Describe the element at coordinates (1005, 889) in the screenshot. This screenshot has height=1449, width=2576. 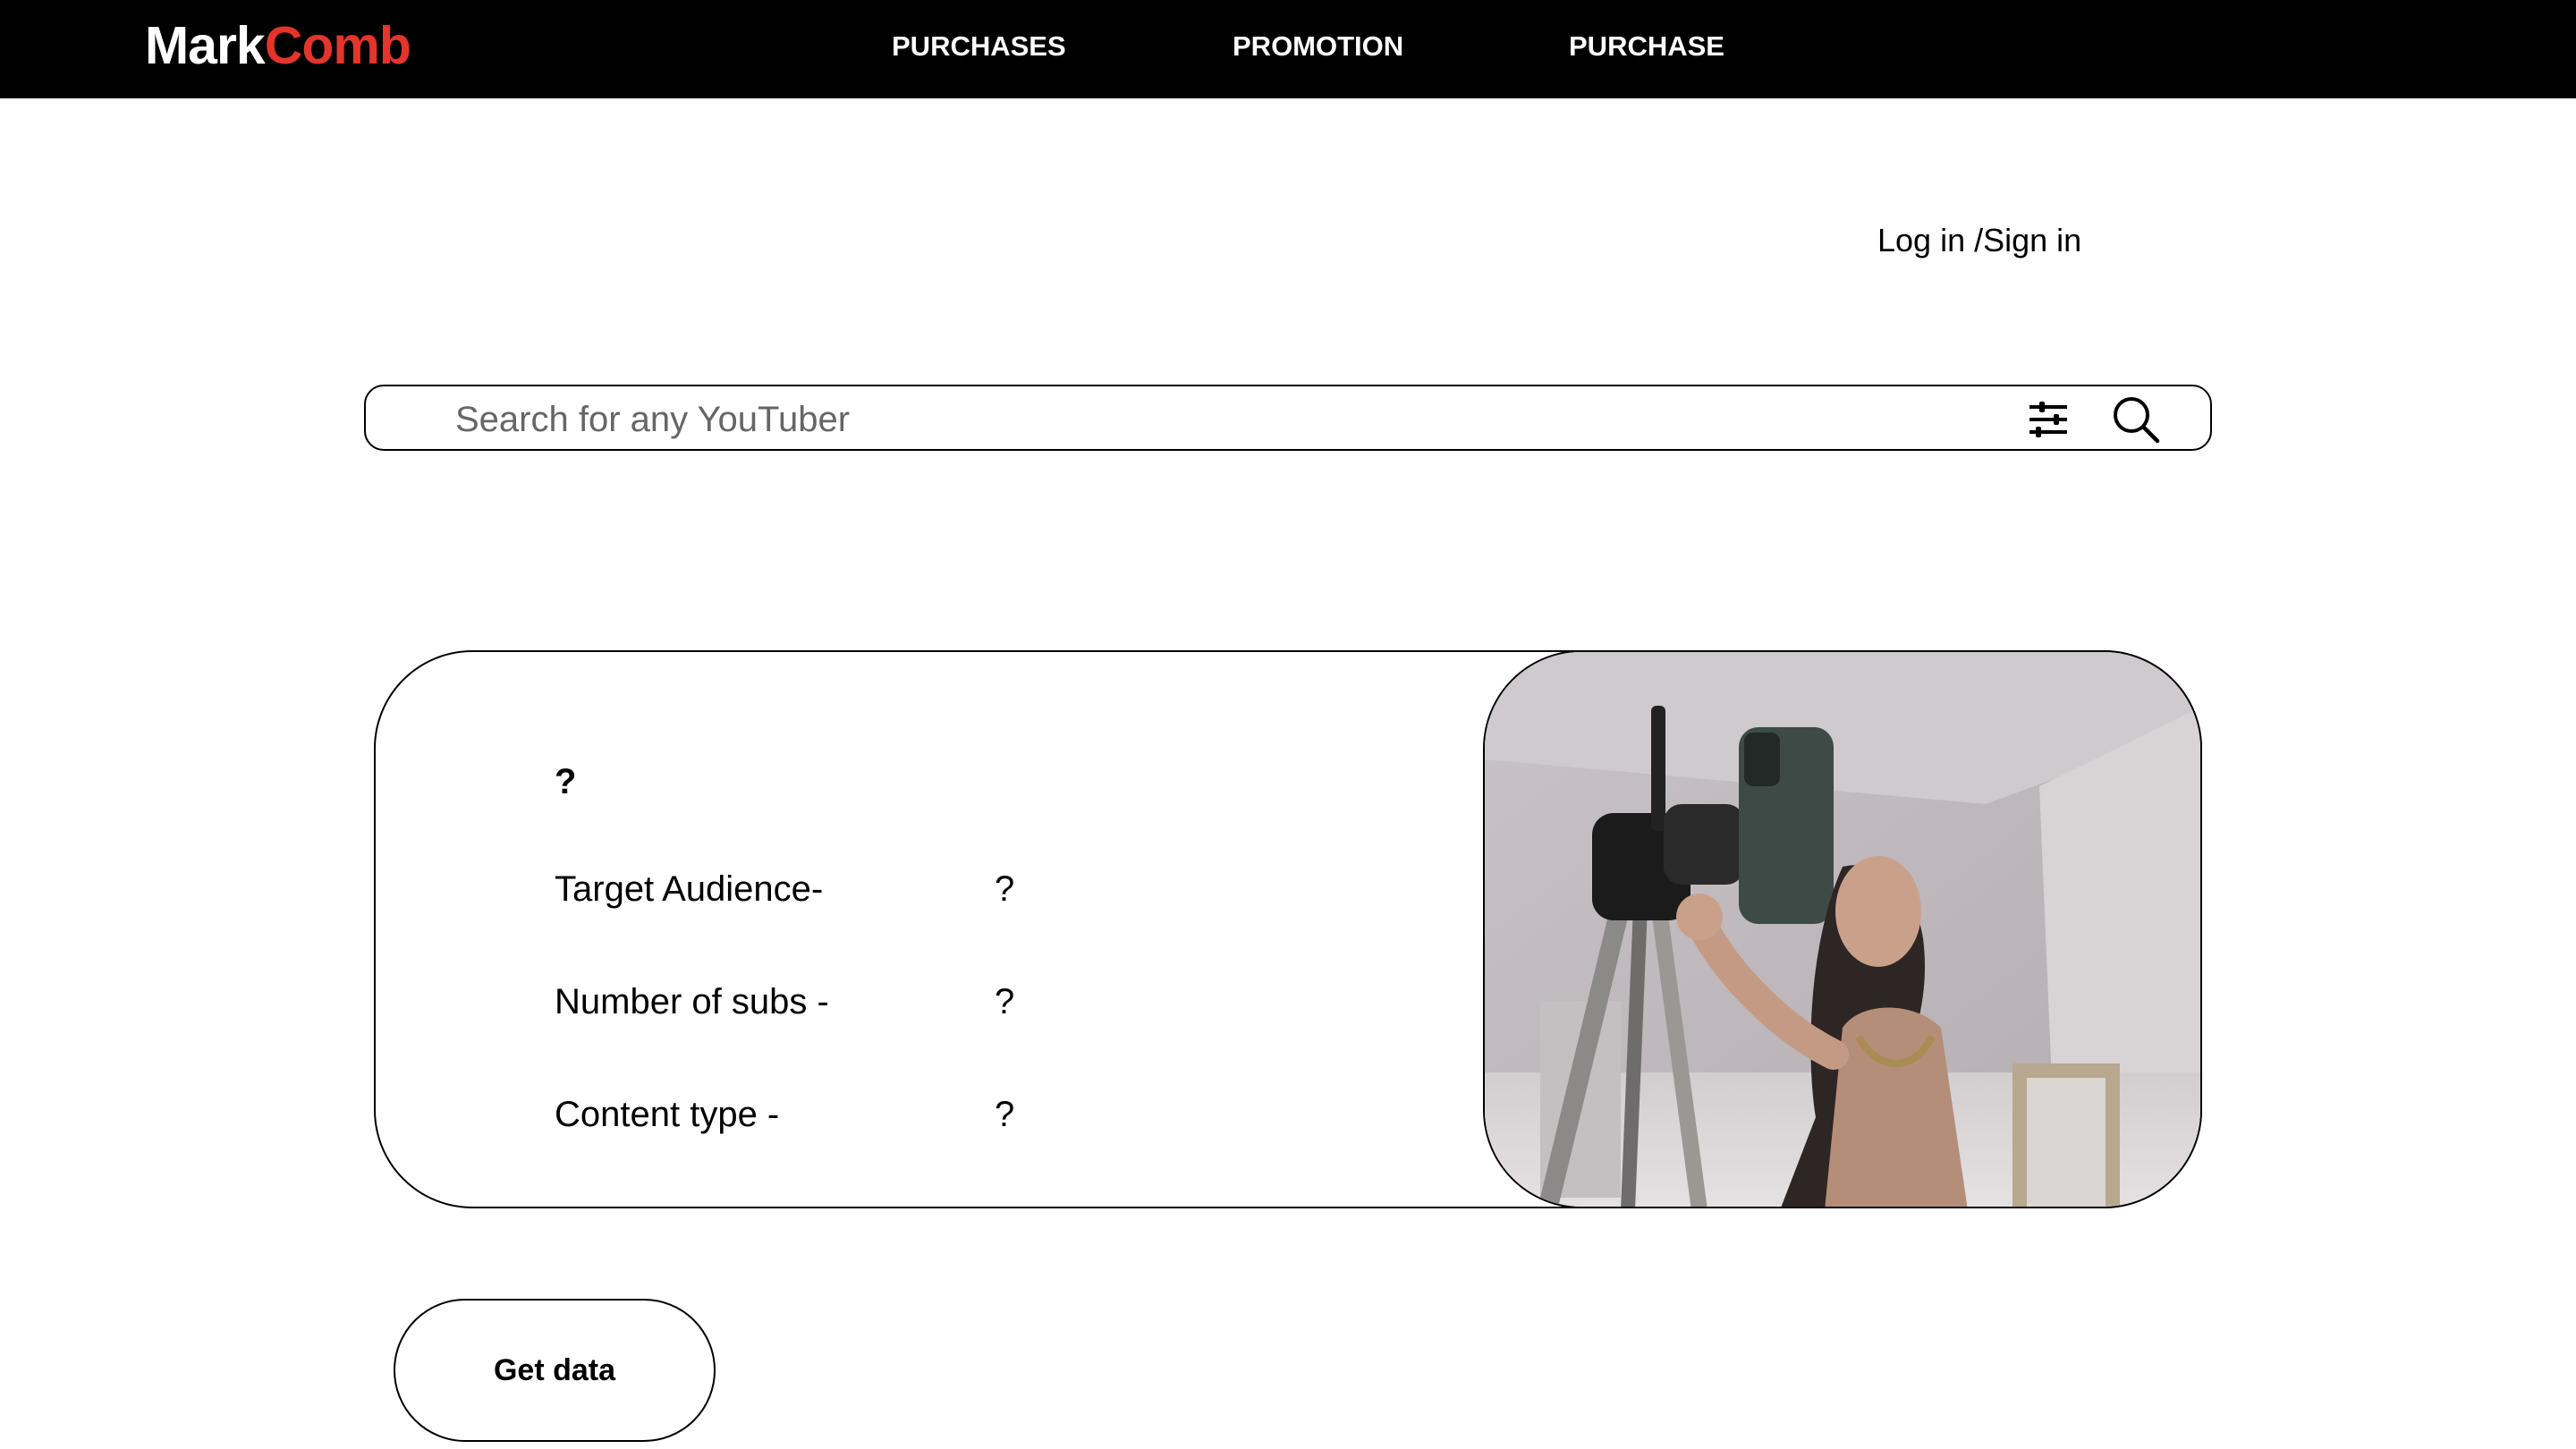
I see `target-audience-value: ?` at that location.